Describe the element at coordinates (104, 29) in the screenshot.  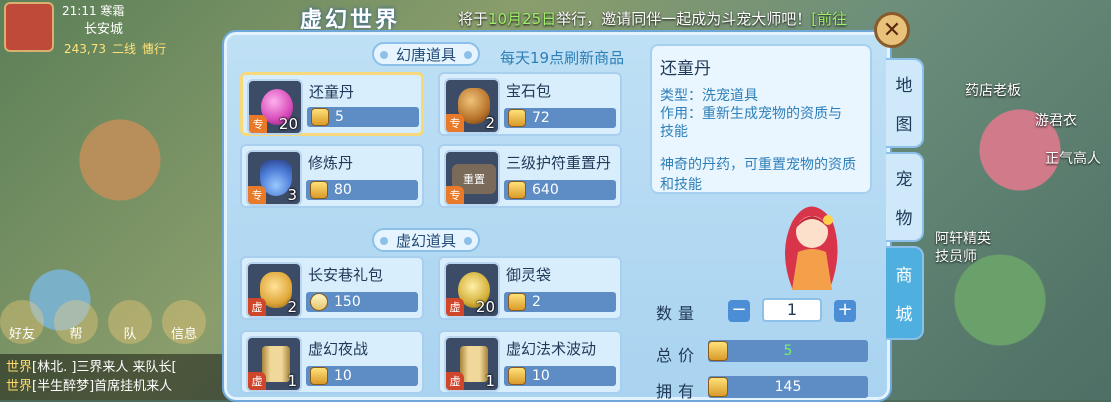
I see `city-name: 长安城` at that location.